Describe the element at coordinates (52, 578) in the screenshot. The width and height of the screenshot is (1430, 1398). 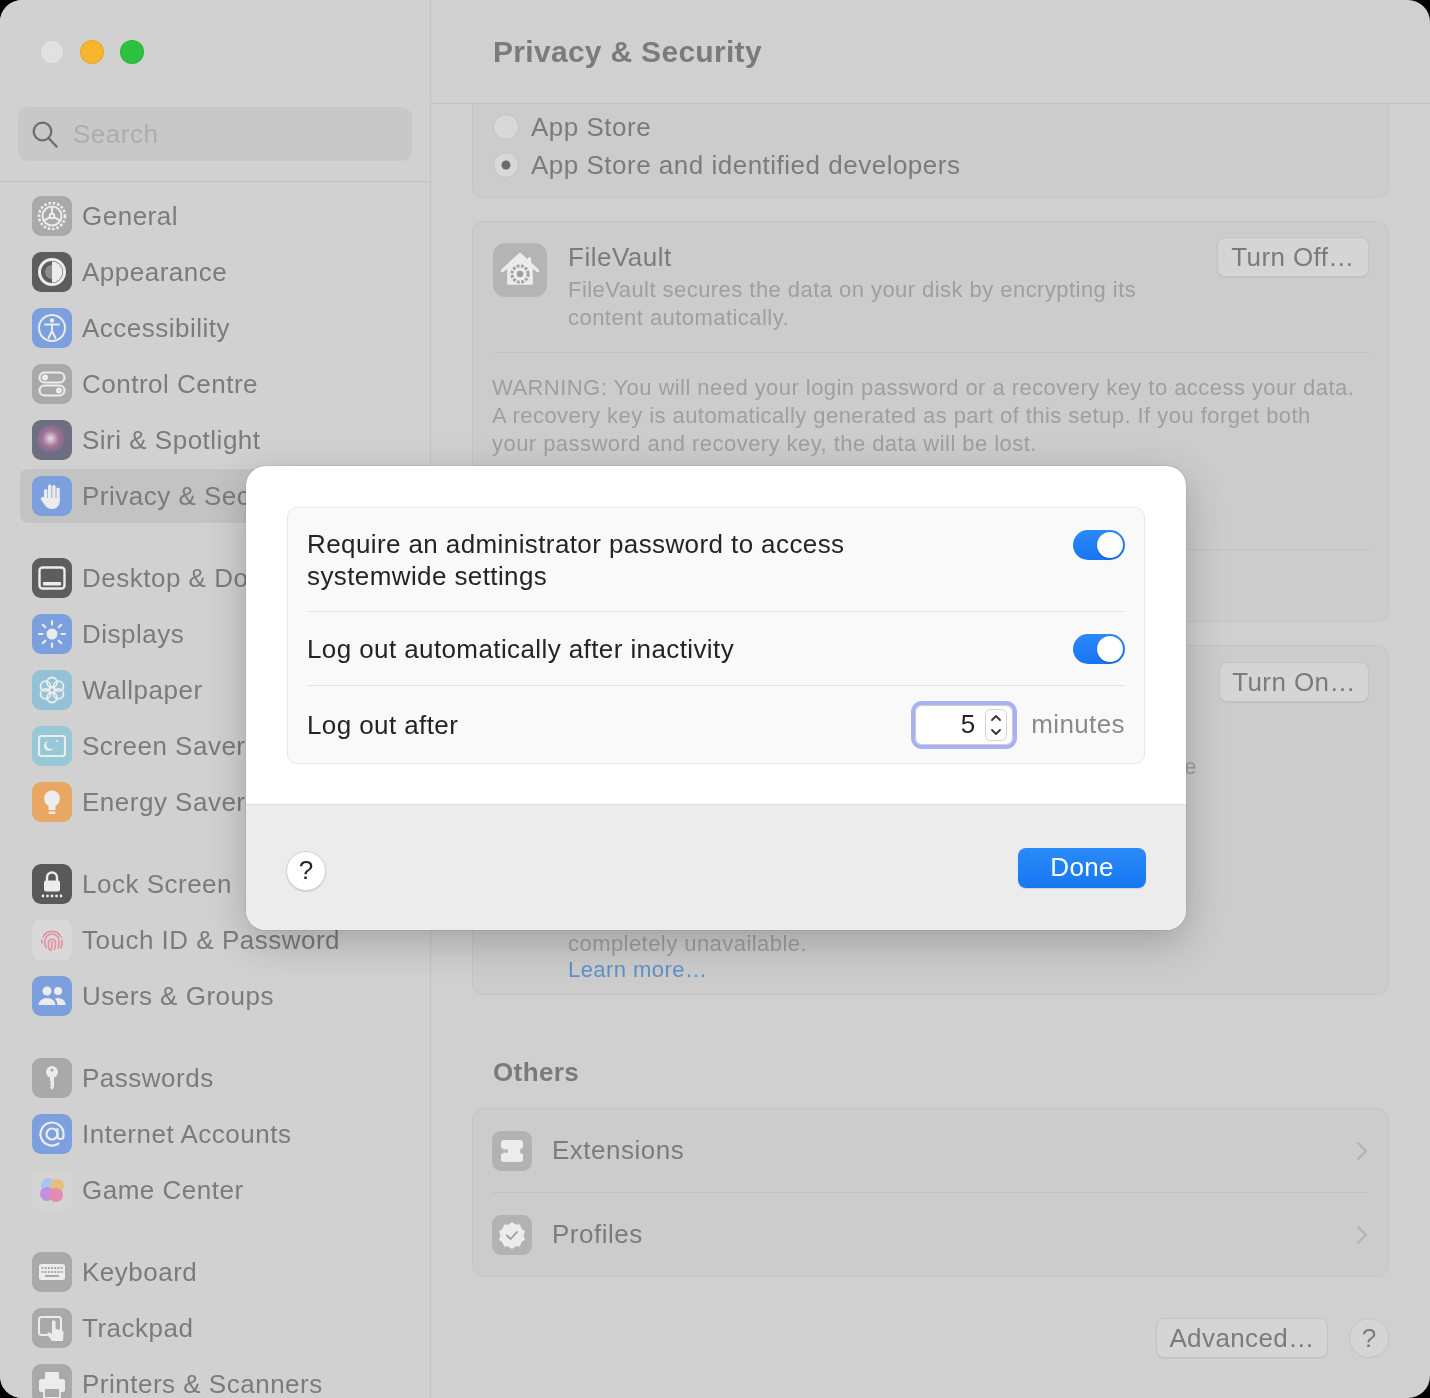
I see `window-icon` at that location.